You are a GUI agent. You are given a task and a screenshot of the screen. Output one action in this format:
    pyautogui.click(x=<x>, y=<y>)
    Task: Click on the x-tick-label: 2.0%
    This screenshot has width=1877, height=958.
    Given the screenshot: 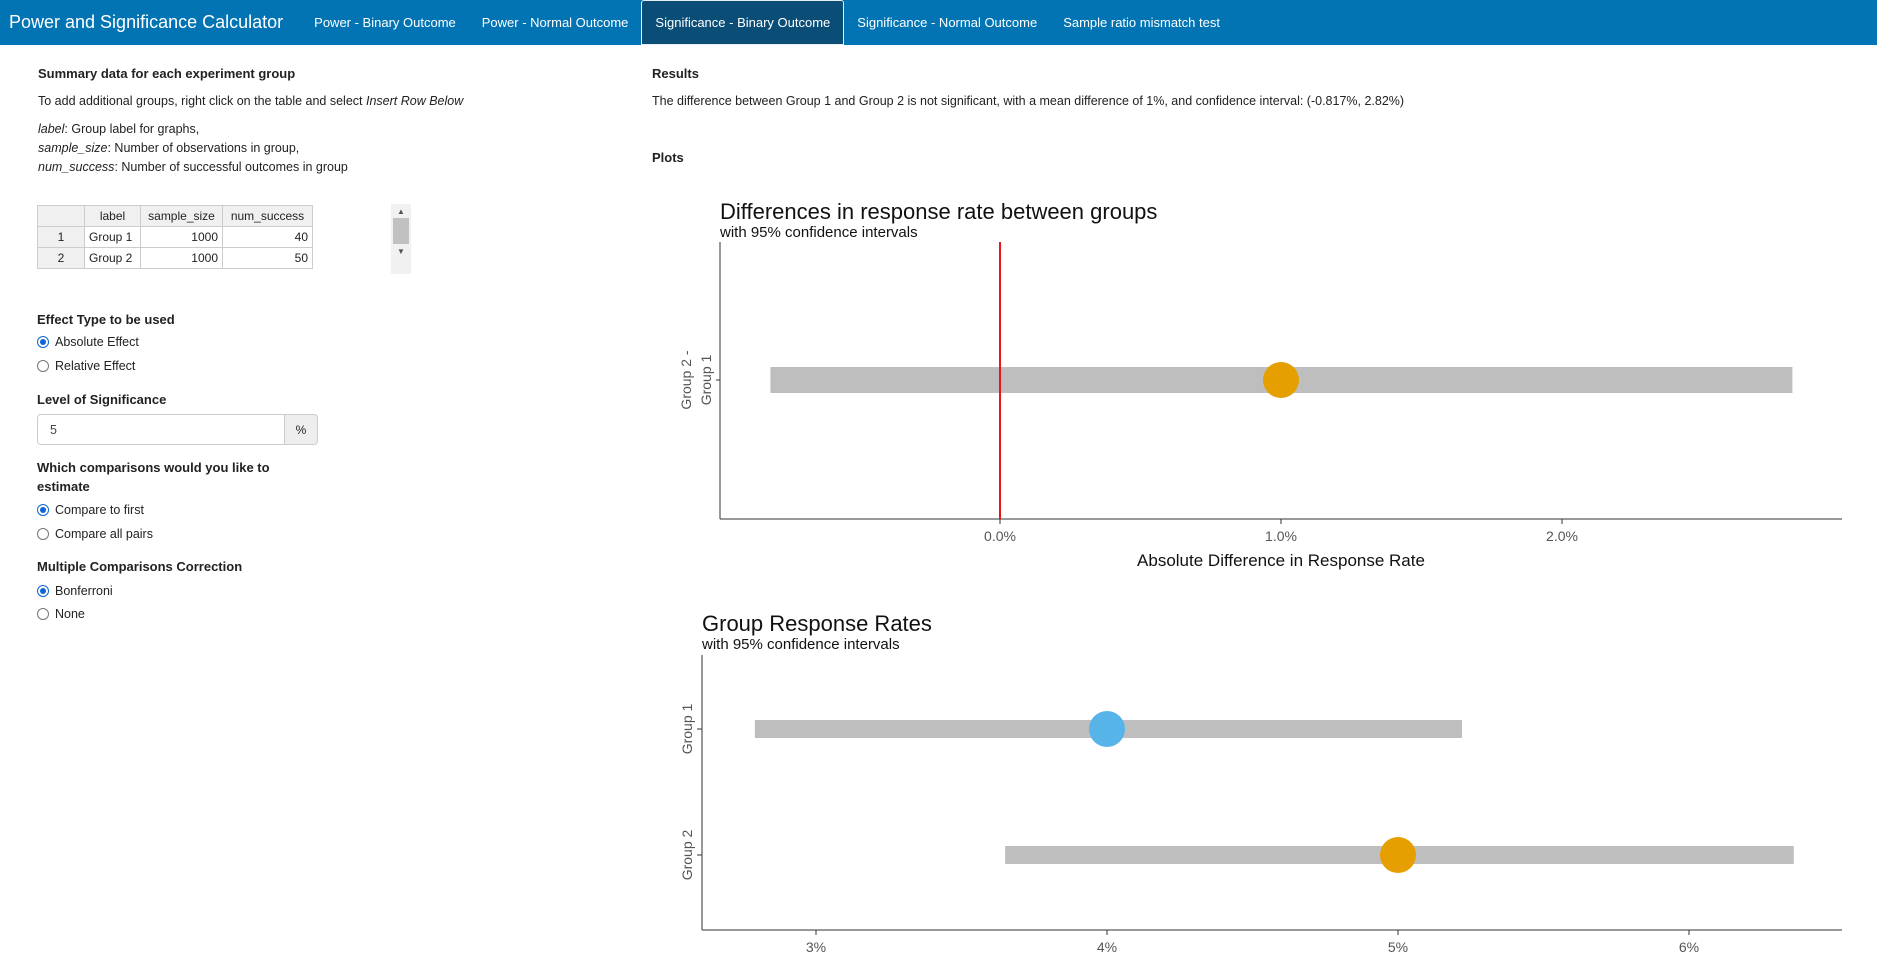 What is the action you would take?
    pyautogui.click(x=1562, y=536)
    